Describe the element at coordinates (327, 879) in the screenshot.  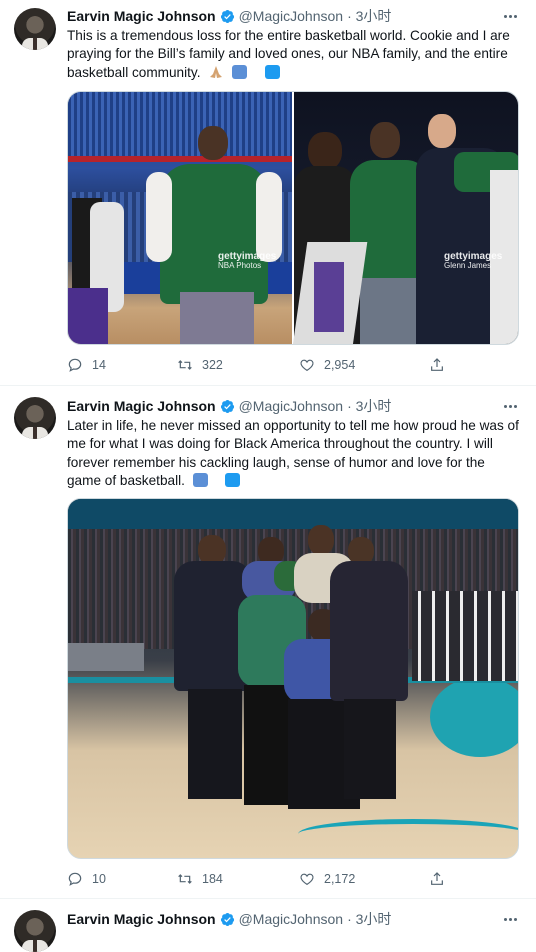
I see `like-button: 2,172` at that location.